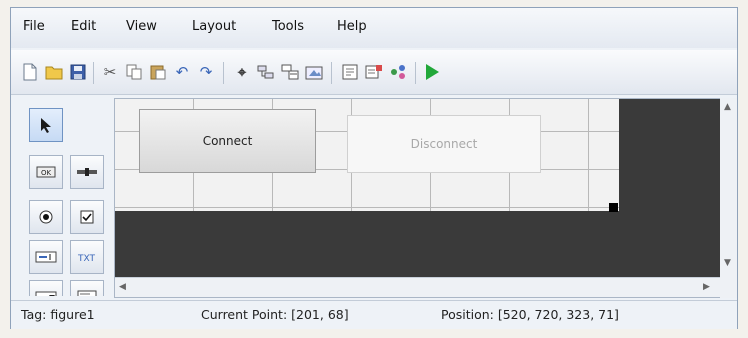 The height and width of the screenshot is (338, 748). I want to click on disconnect-button-label: Disconnect, so click(444, 144).